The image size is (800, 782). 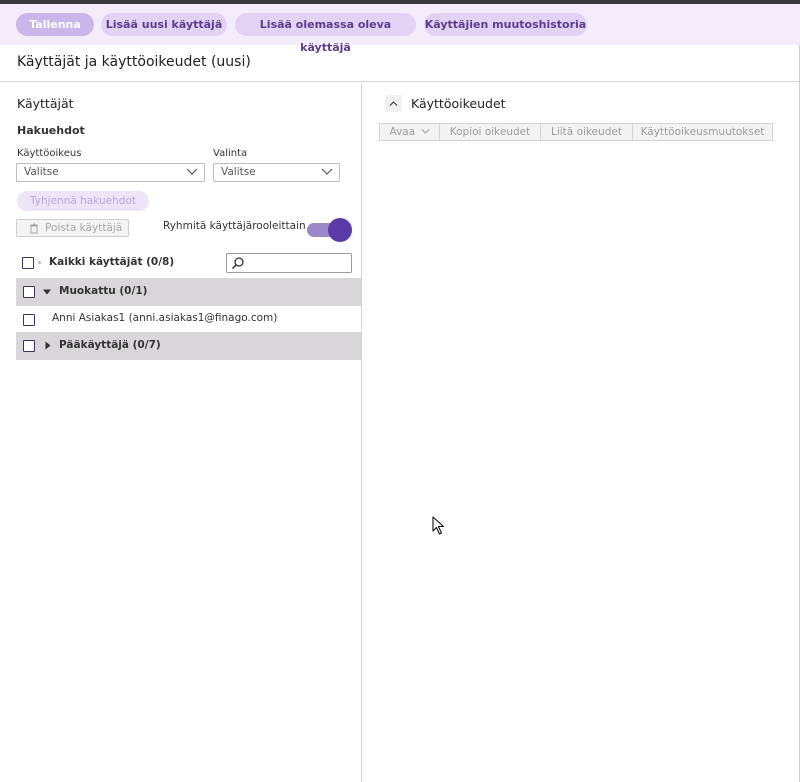 I want to click on filters-title: Hakuehdot, so click(x=51, y=130).